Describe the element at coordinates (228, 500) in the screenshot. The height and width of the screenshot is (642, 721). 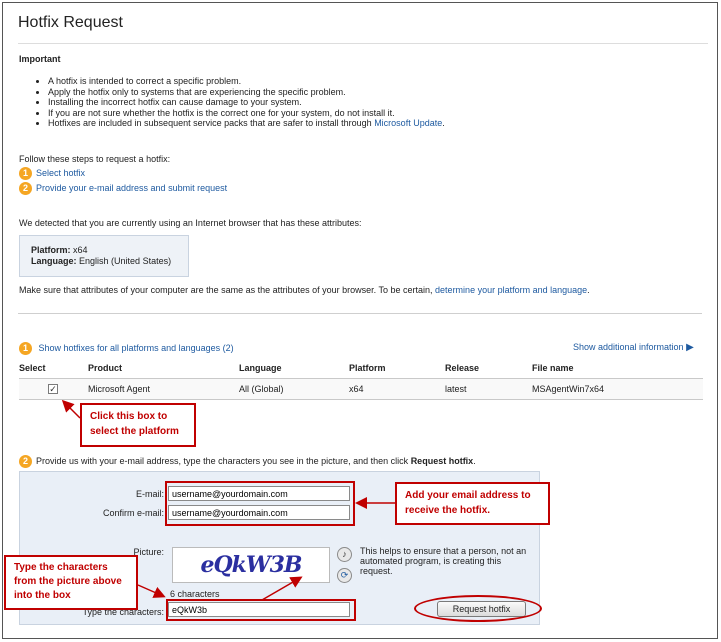
I see `annotation-arrows` at that location.